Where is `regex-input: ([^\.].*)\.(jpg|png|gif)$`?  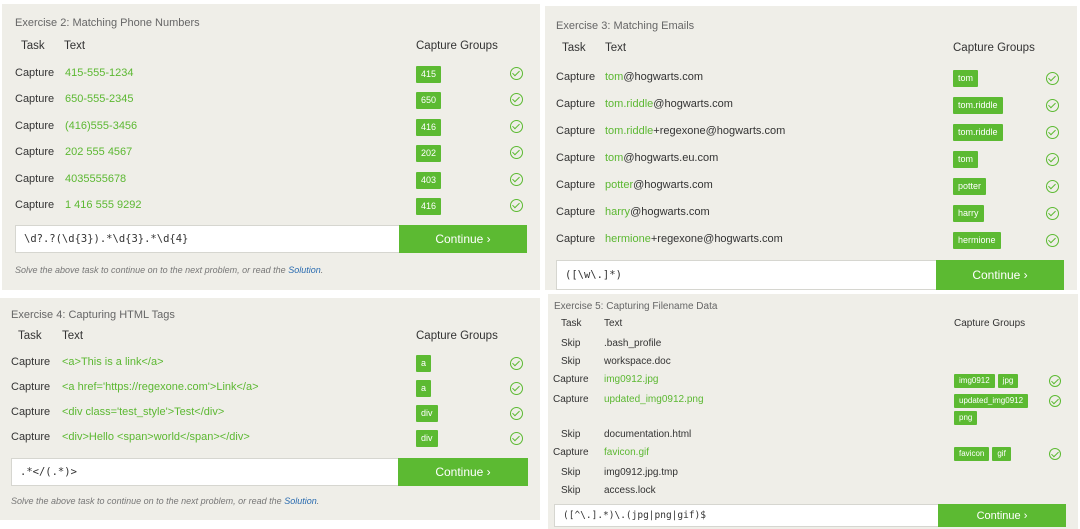 regex-input: ([^\.].*)\.(jpg|png|gif)$ is located at coordinates (746, 515).